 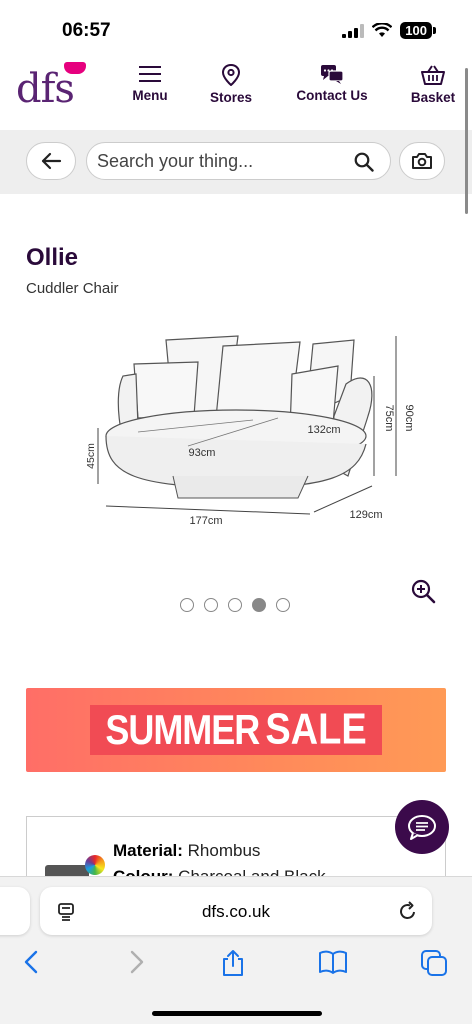 I want to click on chat-bubbles-icon, so click(x=332, y=74).